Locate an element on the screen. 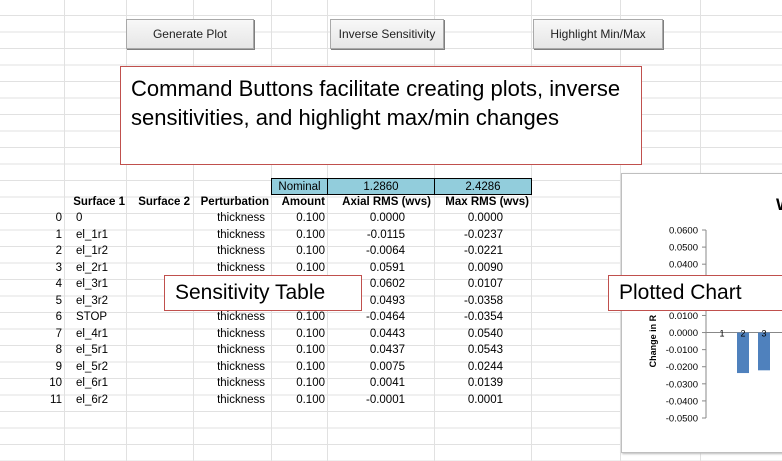 The image size is (782, 461). plotted-chart-callout: Plotted Chart is located at coordinates (695, 293).